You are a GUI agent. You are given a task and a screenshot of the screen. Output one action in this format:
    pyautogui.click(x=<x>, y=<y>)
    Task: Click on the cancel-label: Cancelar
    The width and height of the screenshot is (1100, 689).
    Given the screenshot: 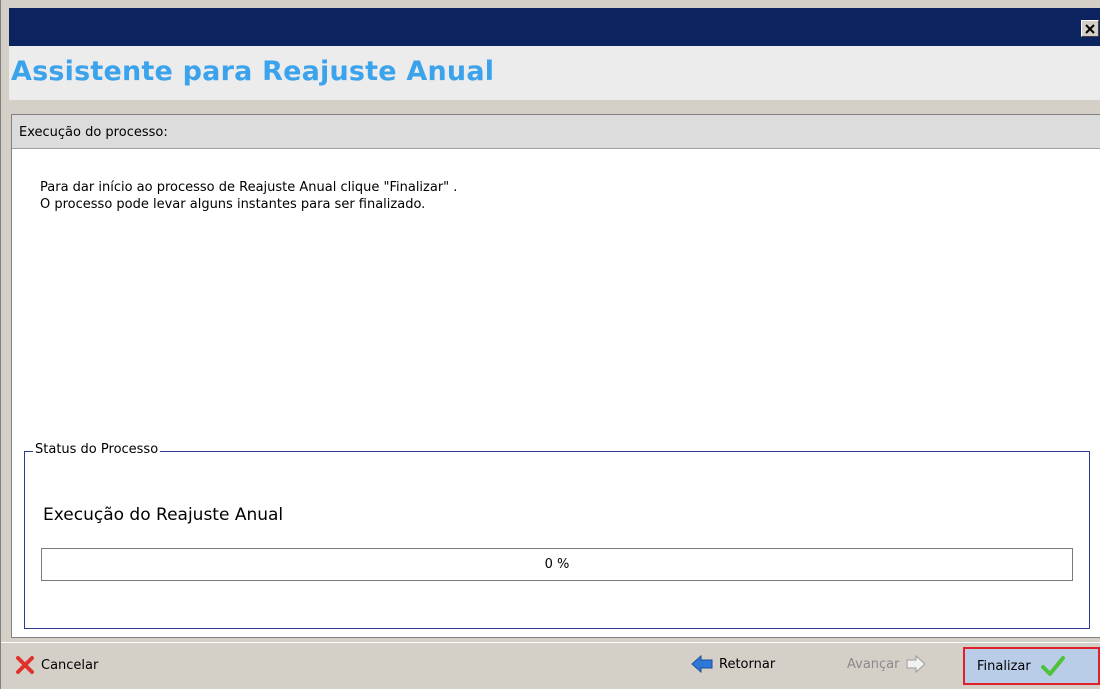 What is the action you would take?
    pyautogui.click(x=70, y=665)
    